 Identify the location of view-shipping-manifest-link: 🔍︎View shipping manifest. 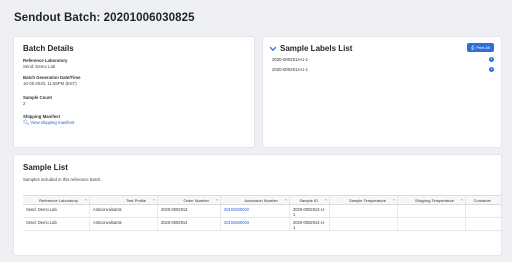
(48, 123).